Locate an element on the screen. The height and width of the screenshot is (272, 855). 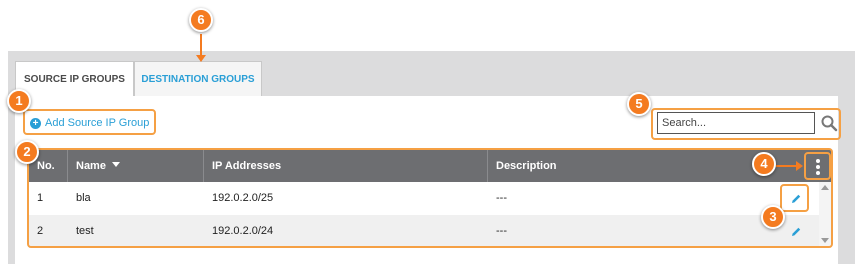
callout-connector is located at coordinates (787, 166).